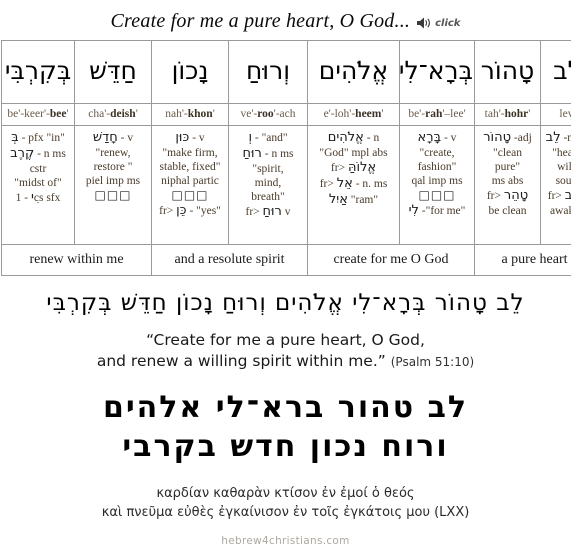 This screenshot has width=571, height=547. Describe the element at coordinates (345, 183) in the screenshot. I see `parsing-hebrew-form: אֵל` at that location.